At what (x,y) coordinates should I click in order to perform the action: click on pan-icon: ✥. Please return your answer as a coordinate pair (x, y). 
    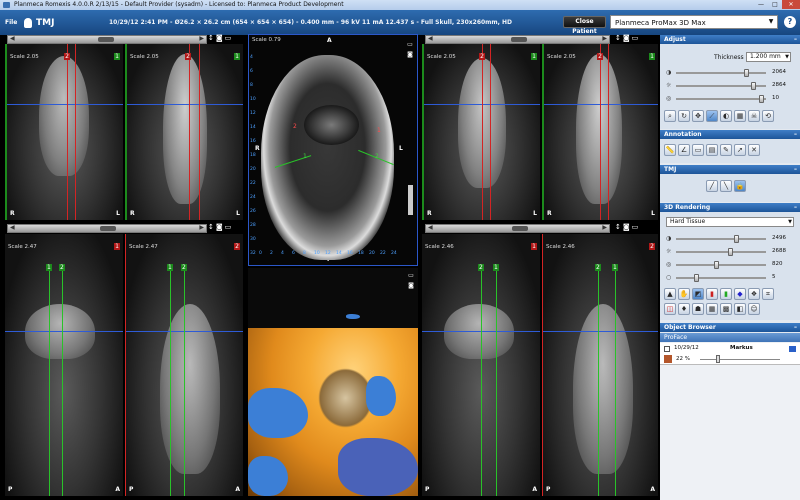
    Looking at the image, I should click on (698, 116).